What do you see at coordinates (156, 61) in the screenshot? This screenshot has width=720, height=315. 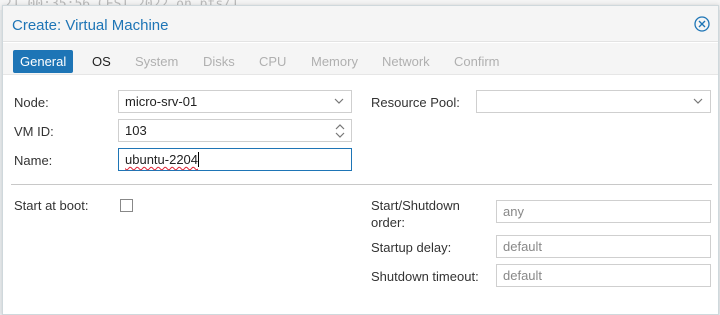 I see `tab-system: System` at bounding box center [156, 61].